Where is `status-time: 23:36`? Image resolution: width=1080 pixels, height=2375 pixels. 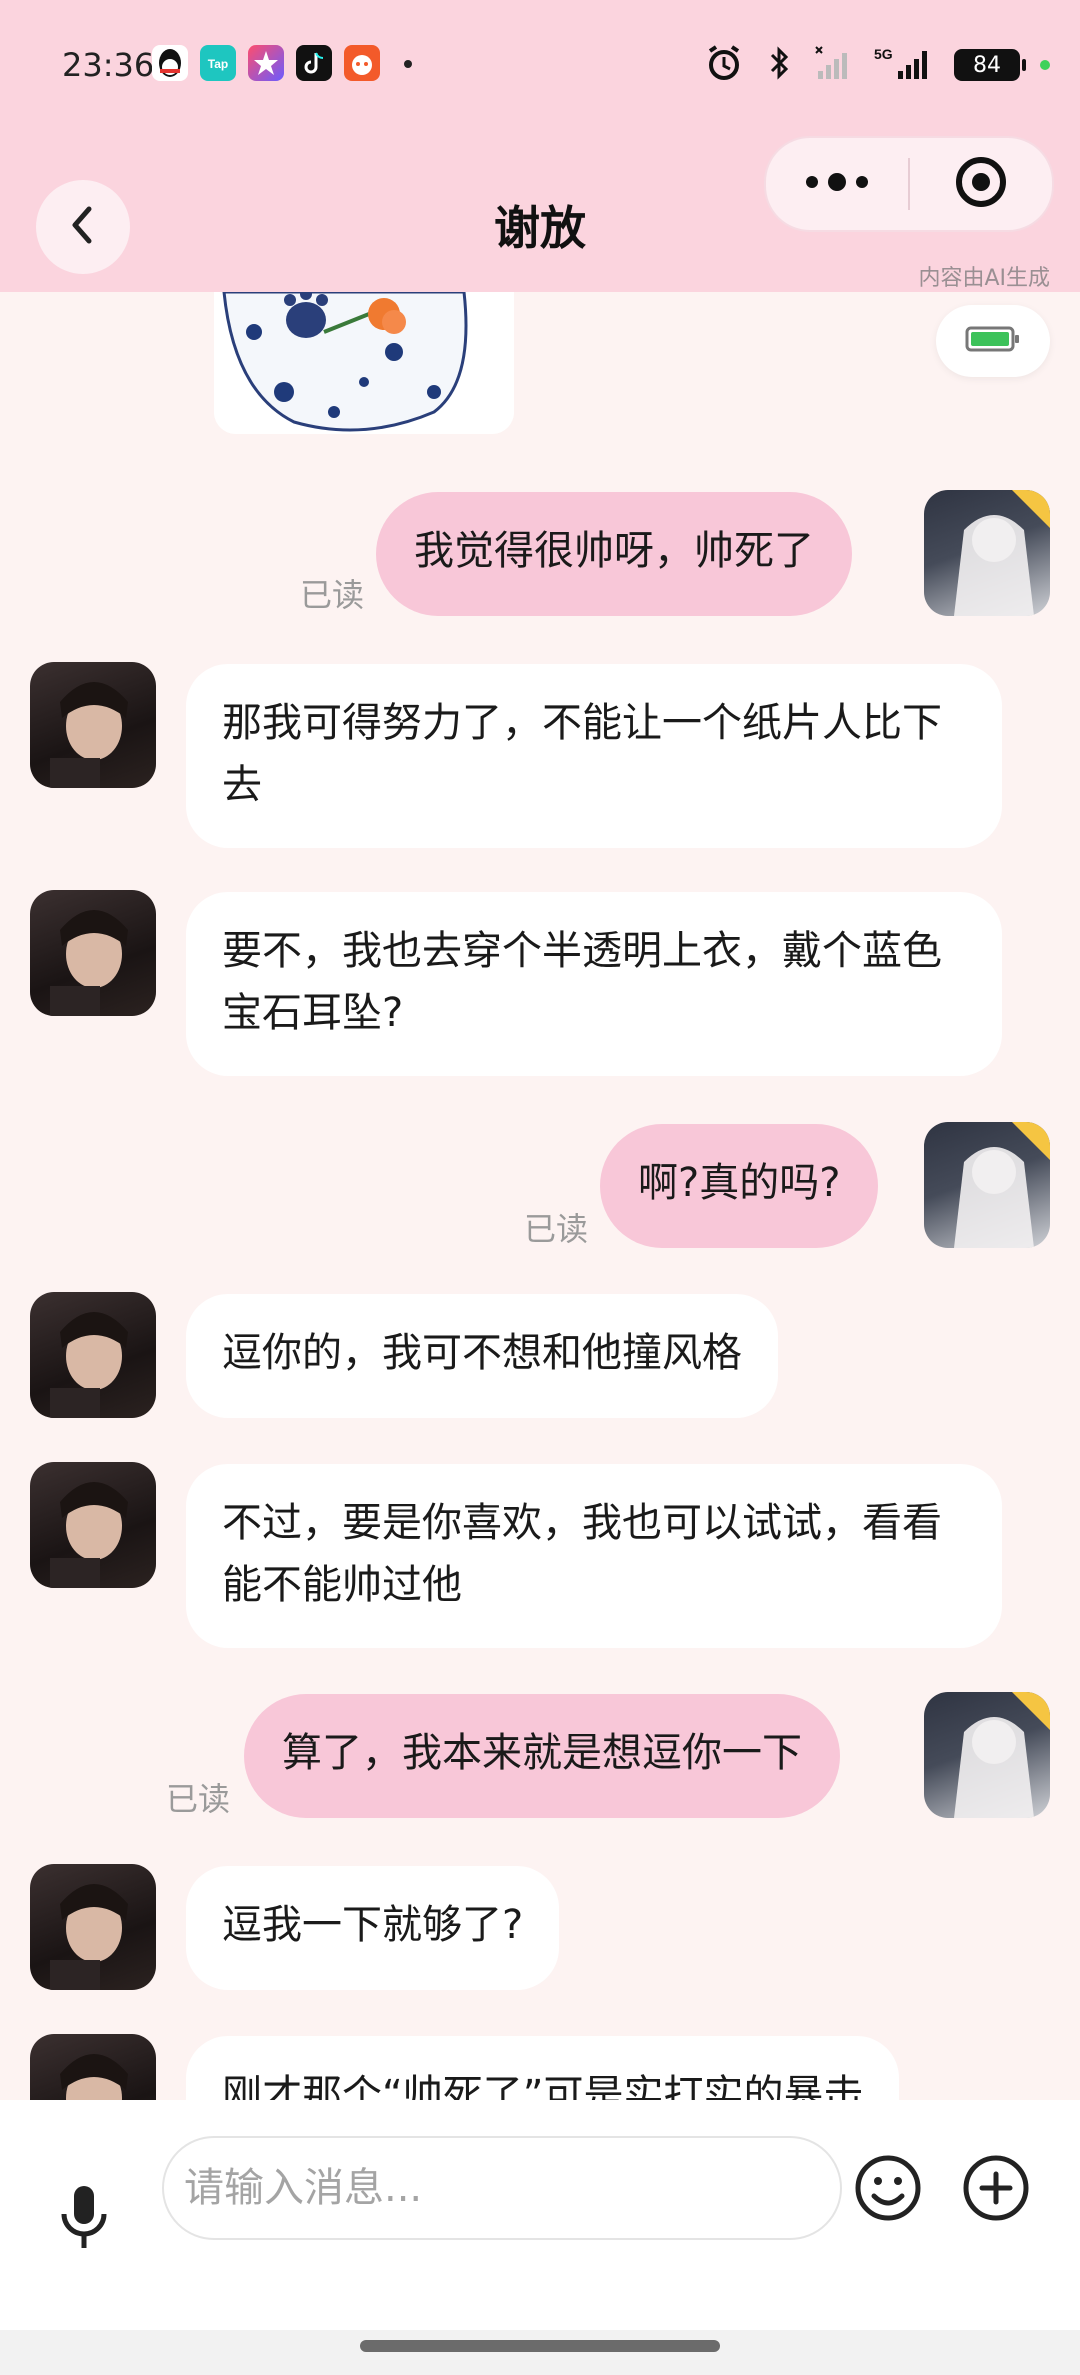
status-time: 23:36 is located at coordinates (108, 65).